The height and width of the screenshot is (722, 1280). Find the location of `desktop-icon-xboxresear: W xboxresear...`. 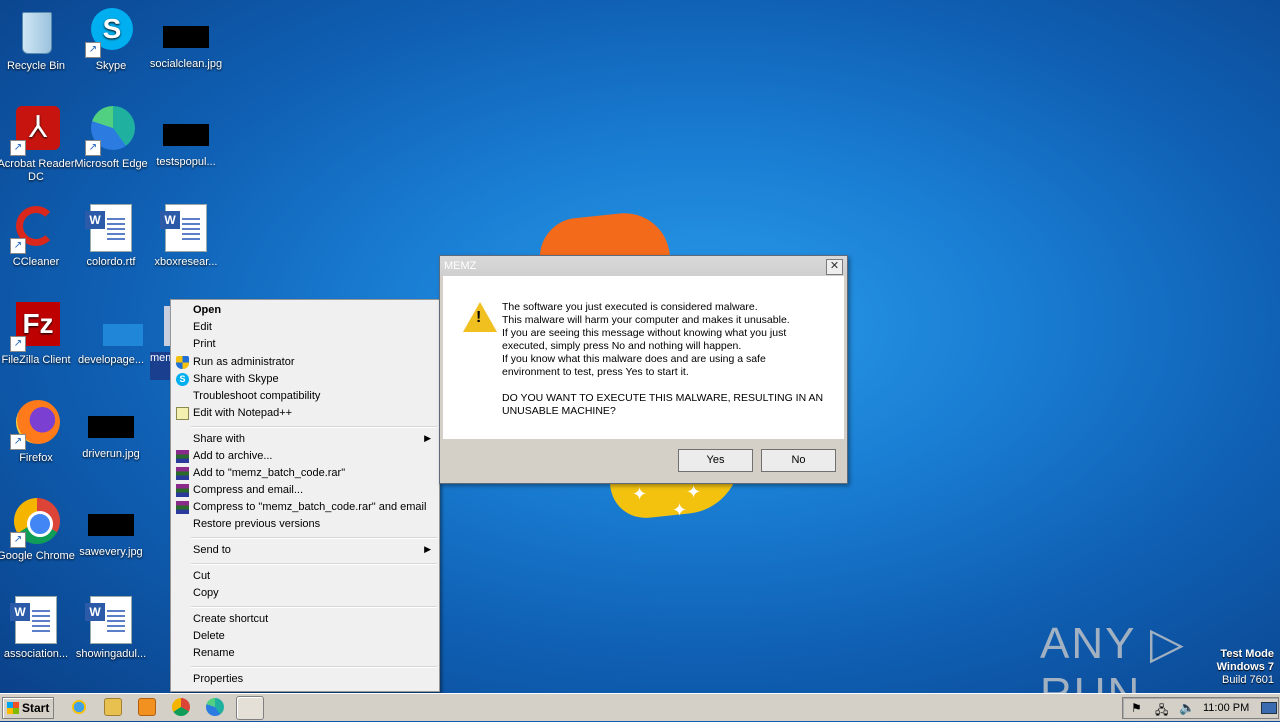

desktop-icon-xboxresear: W xboxresear... is located at coordinates (186, 236).